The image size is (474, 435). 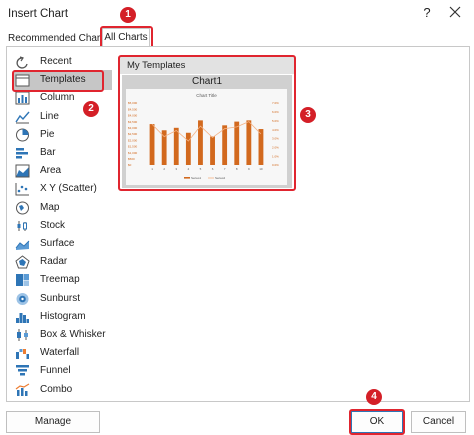 What do you see at coordinates (427, 12) in the screenshot?
I see `help-button: ?` at bounding box center [427, 12].